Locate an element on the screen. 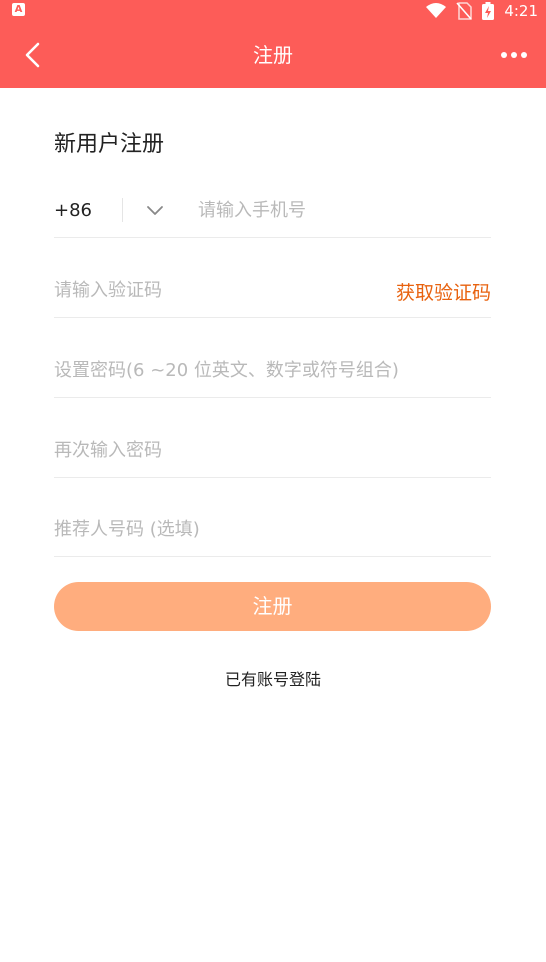 The width and height of the screenshot is (546, 962). country-divider is located at coordinates (122, 210).